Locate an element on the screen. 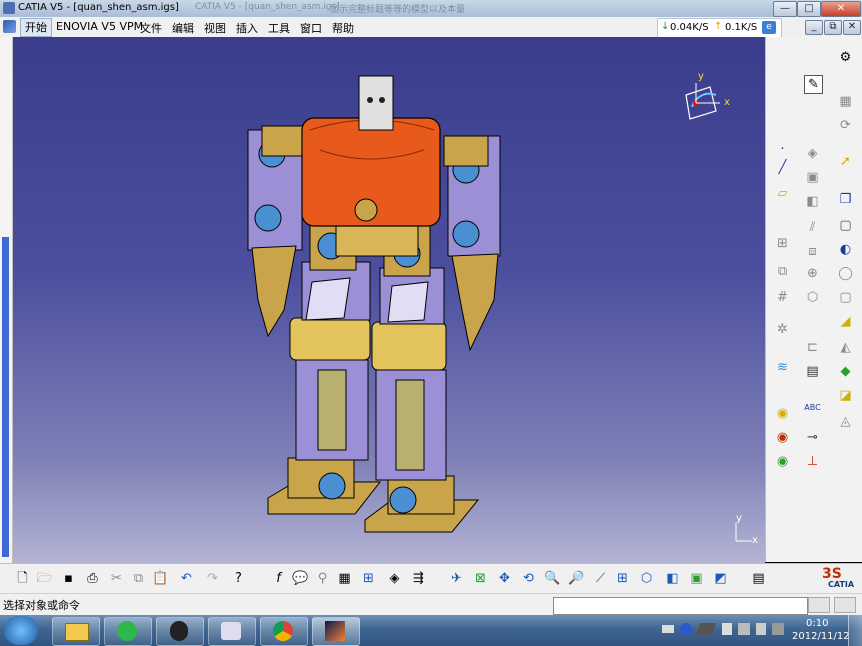 The height and width of the screenshot is (646, 862). save-icon: ▪ is located at coordinates (68, 578).